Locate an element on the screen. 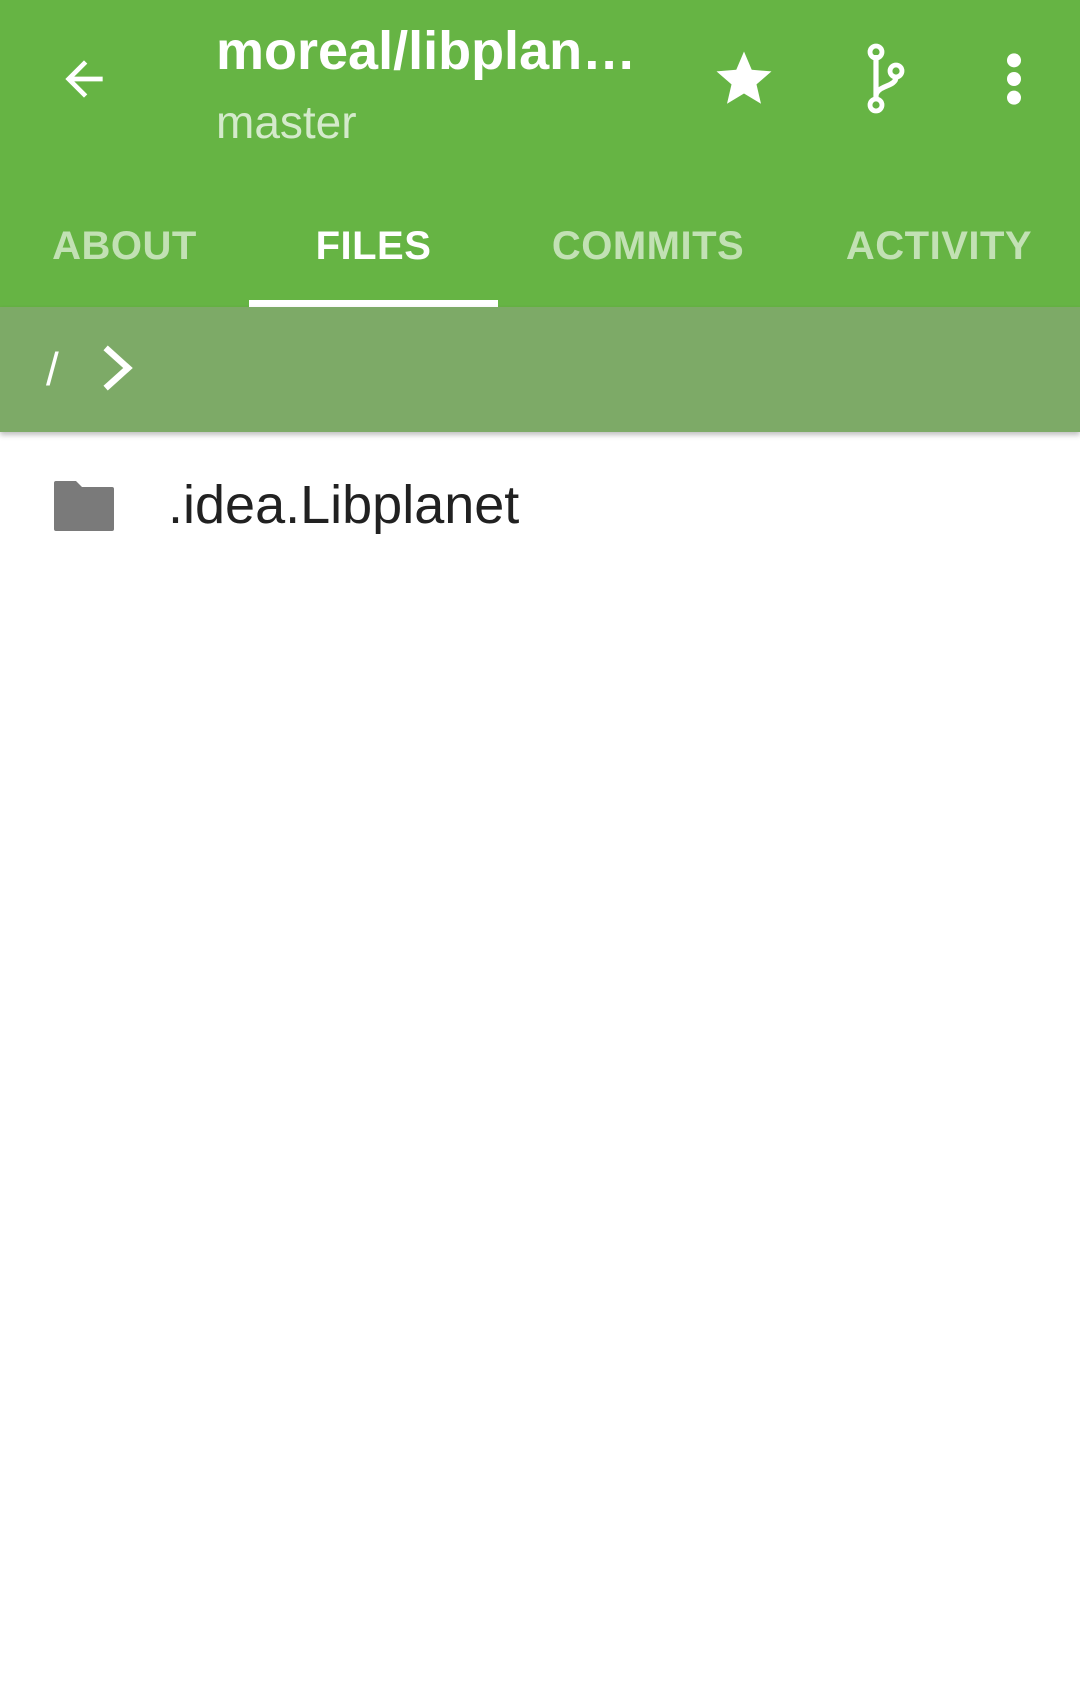 Image resolution: width=1080 pixels, height=1699 pixels. tab-about: ABOUT is located at coordinates (124, 246).